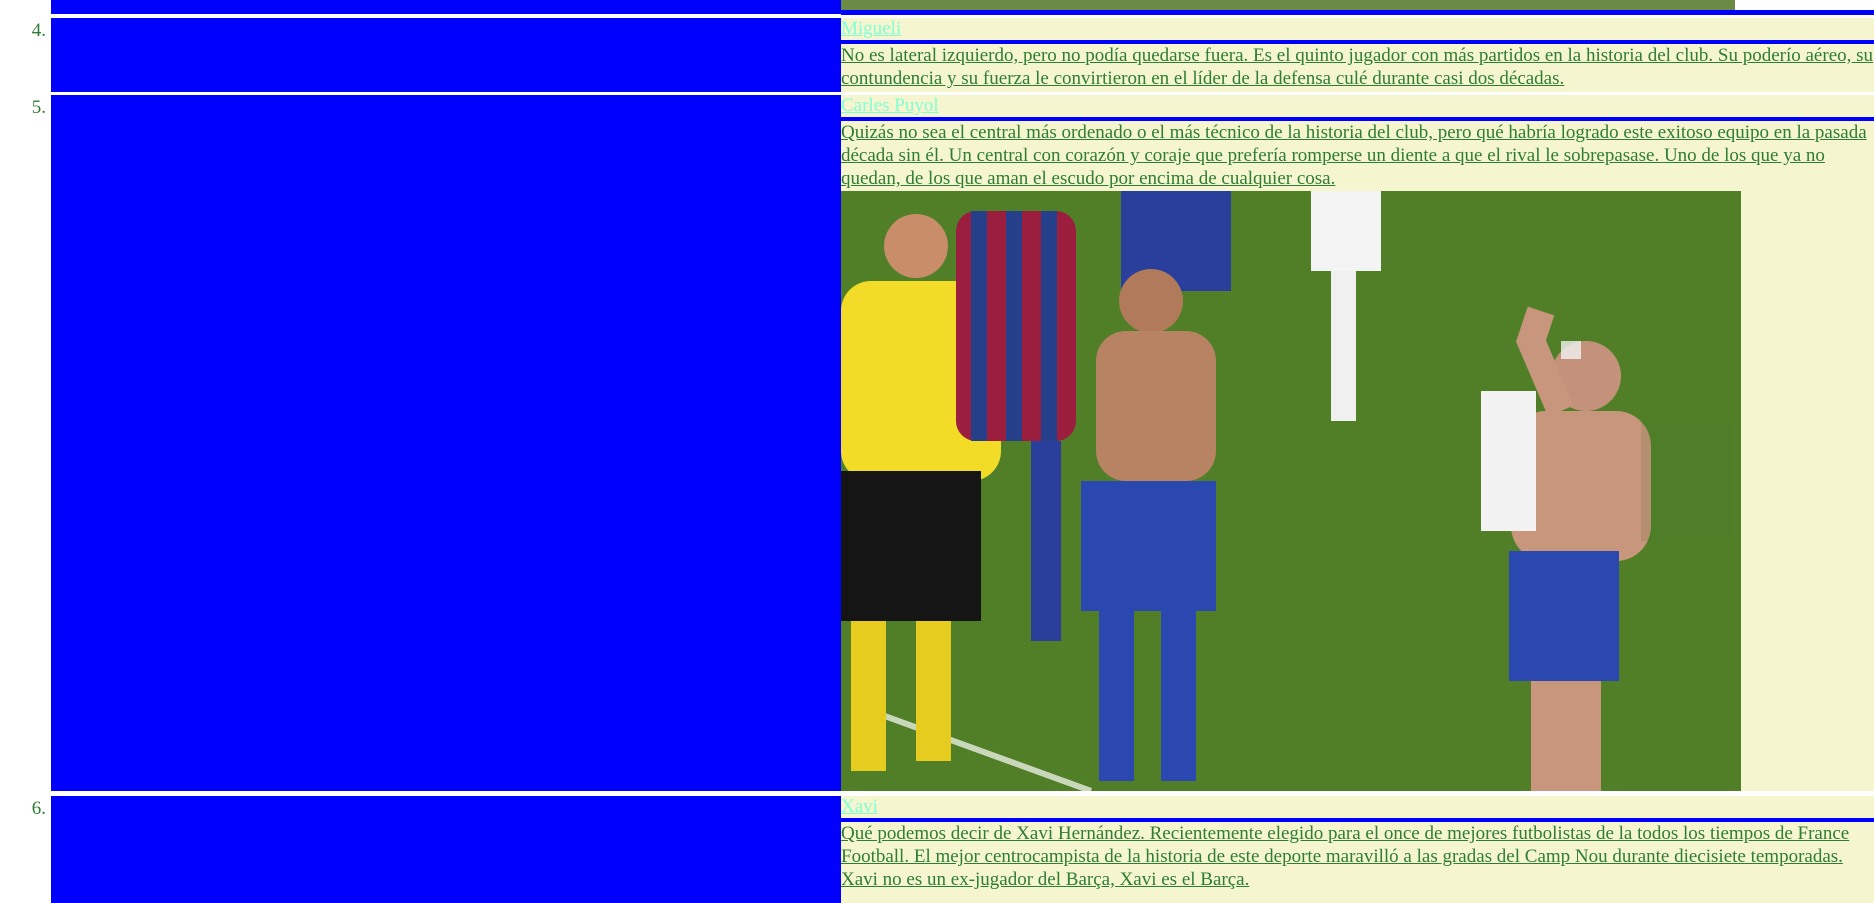 Image resolution: width=1874 pixels, height=903 pixels. What do you see at coordinates (1288, 5) in the screenshot?
I see `previous-photo-fragment` at bounding box center [1288, 5].